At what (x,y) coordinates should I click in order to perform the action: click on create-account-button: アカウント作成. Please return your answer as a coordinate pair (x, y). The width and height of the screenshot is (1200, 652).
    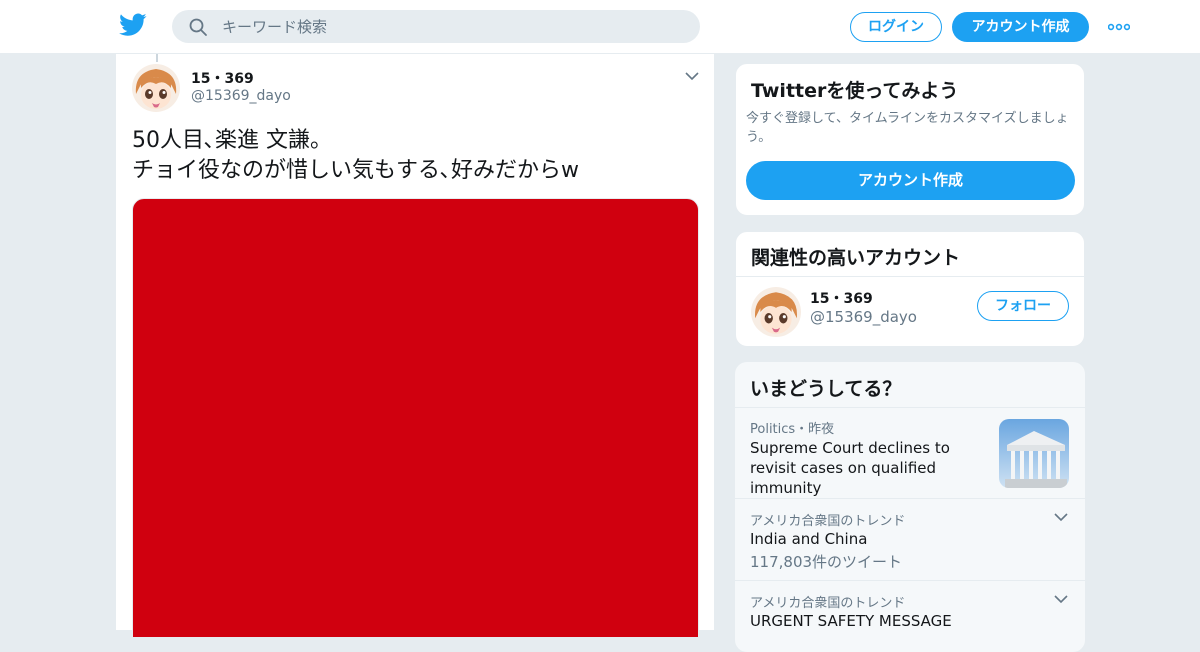
    Looking at the image, I should click on (910, 180).